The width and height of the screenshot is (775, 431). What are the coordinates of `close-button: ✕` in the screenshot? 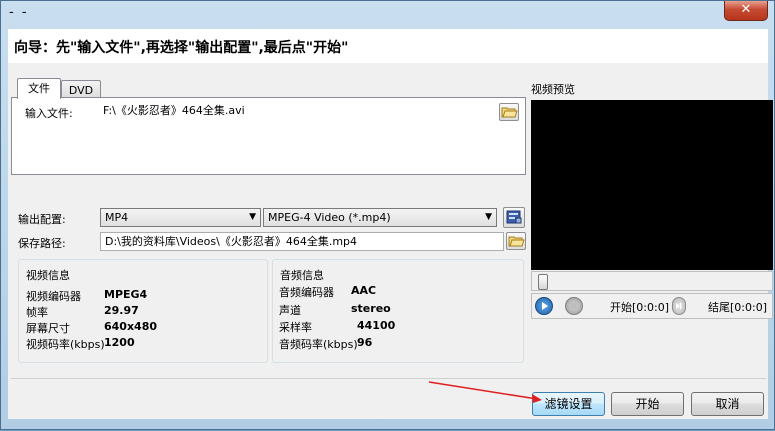 It's located at (746, 11).